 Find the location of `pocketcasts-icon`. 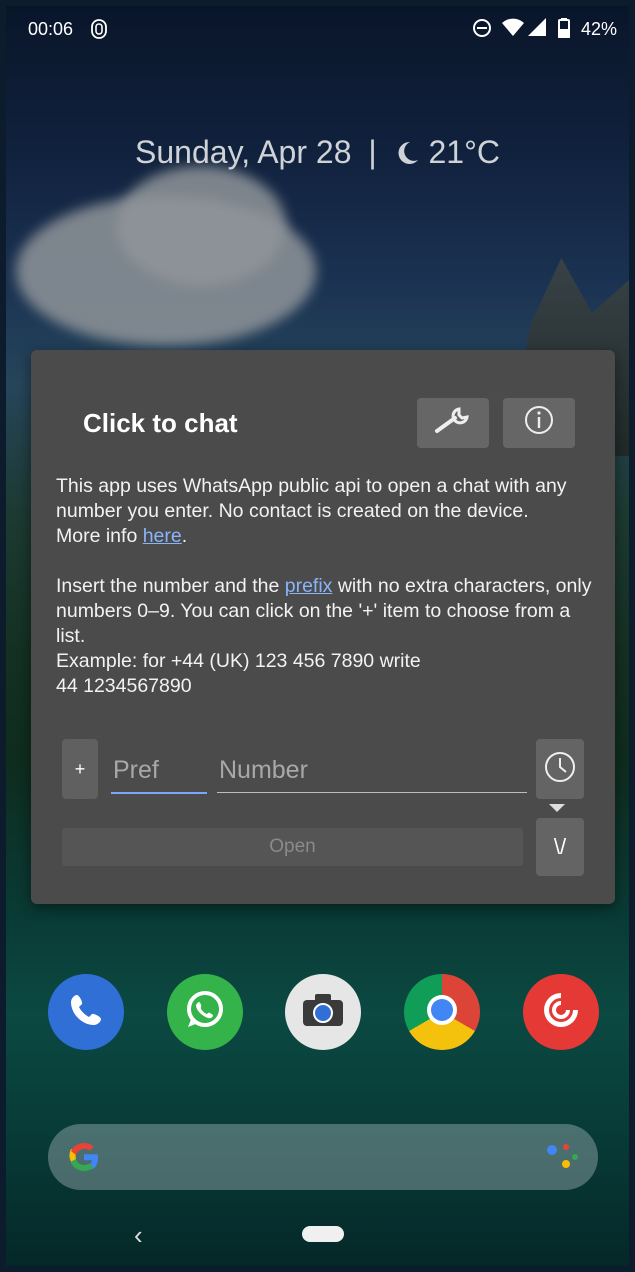

pocketcasts-icon is located at coordinates (561, 1012).